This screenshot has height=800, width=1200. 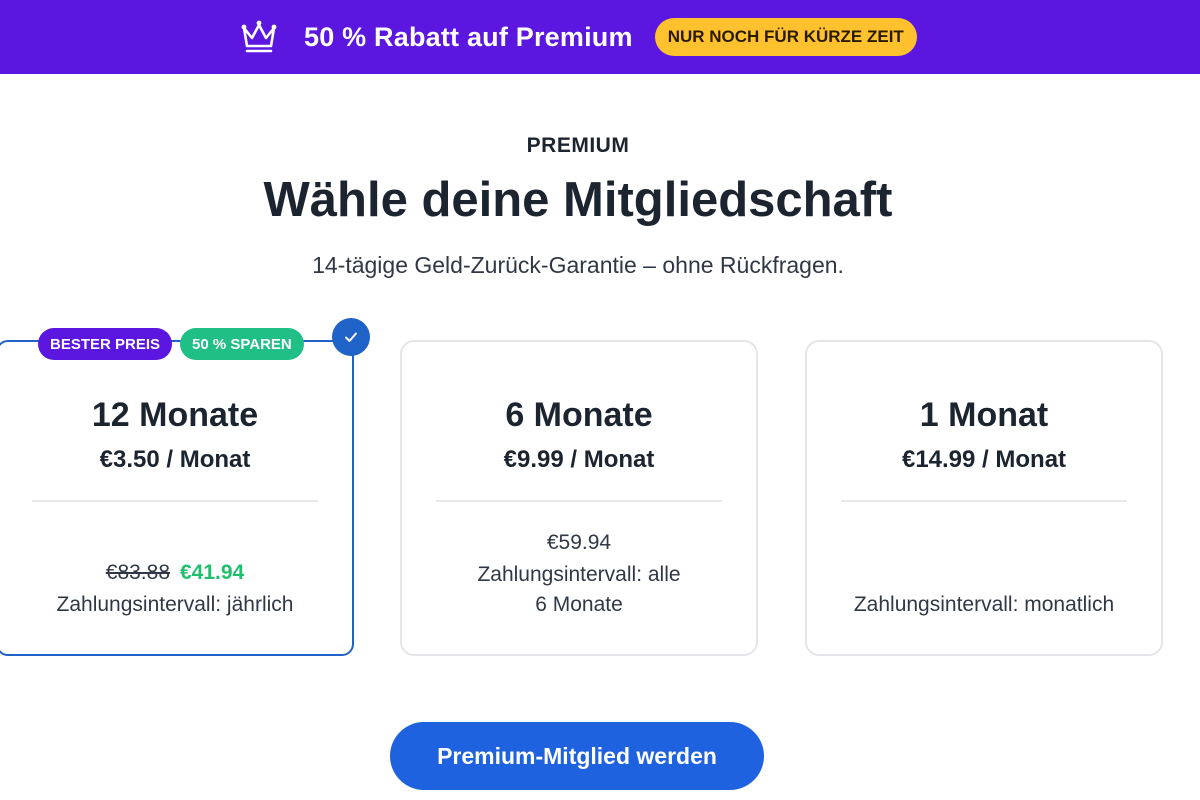 What do you see at coordinates (137, 572) in the screenshot?
I see `original-price: €83.88` at bounding box center [137, 572].